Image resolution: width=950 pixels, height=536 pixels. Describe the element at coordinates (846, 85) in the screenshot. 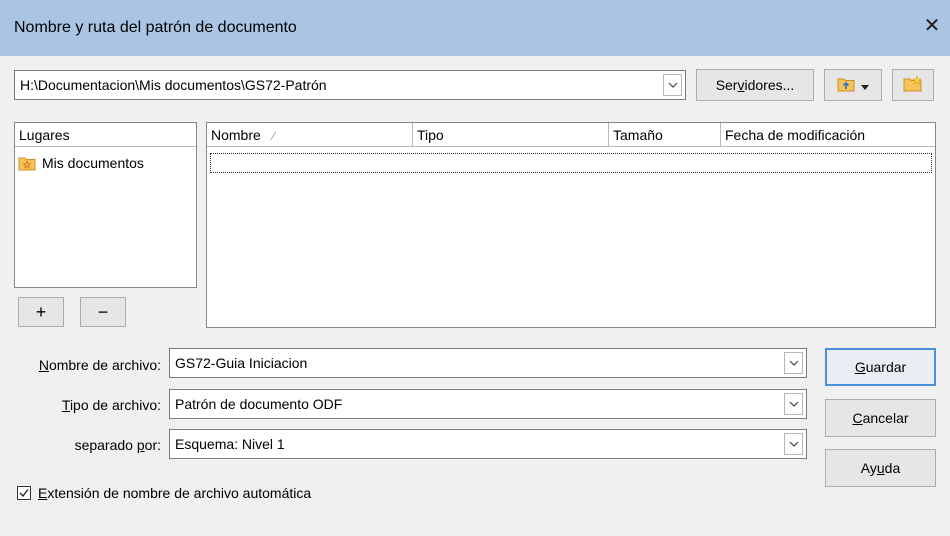

I see `folder-up-icon` at that location.